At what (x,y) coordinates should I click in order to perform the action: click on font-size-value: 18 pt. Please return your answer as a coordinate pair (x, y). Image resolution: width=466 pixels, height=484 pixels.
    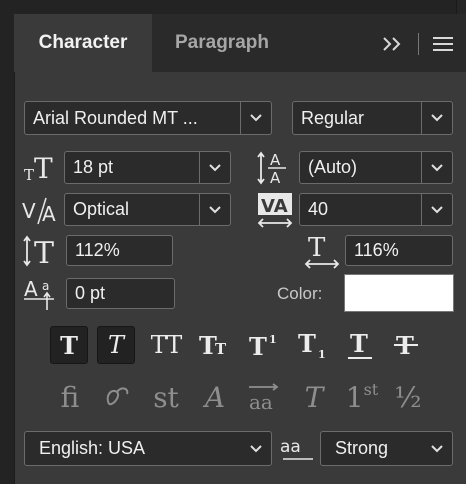
    Looking at the image, I should click on (93, 167).